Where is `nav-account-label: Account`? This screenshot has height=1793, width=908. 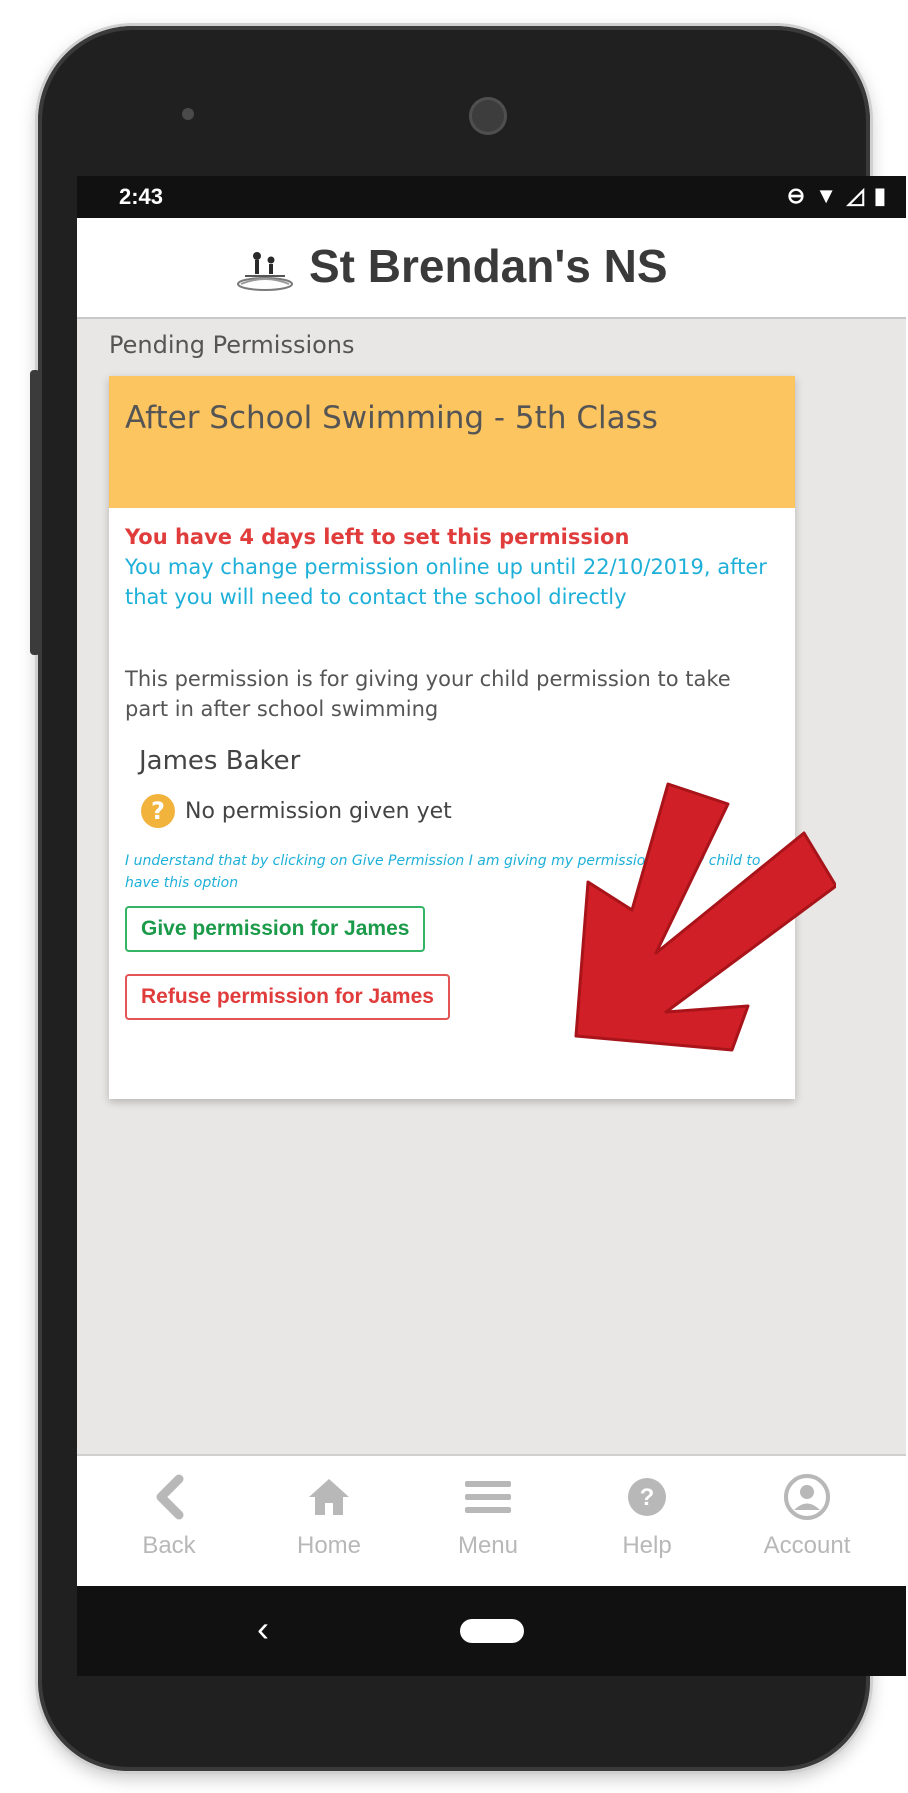
nav-account-label: Account is located at coordinates (807, 1545).